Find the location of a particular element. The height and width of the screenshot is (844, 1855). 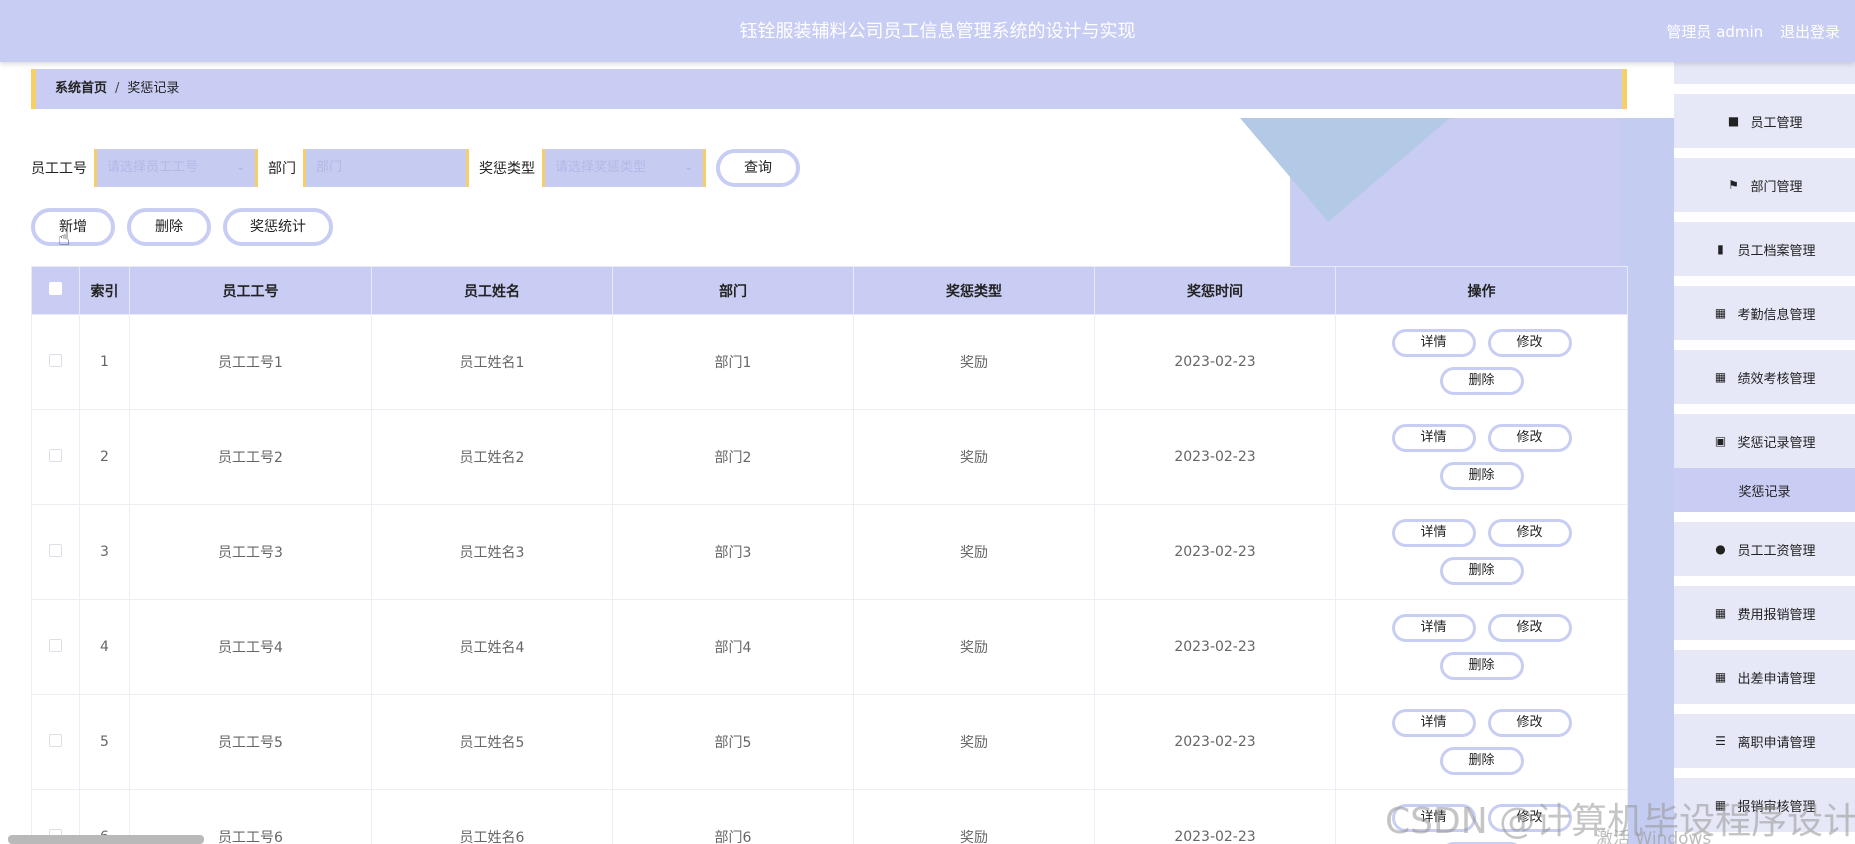

sidebar-item: ▦ 费用报销管理 is located at coordinates (1764, 613).